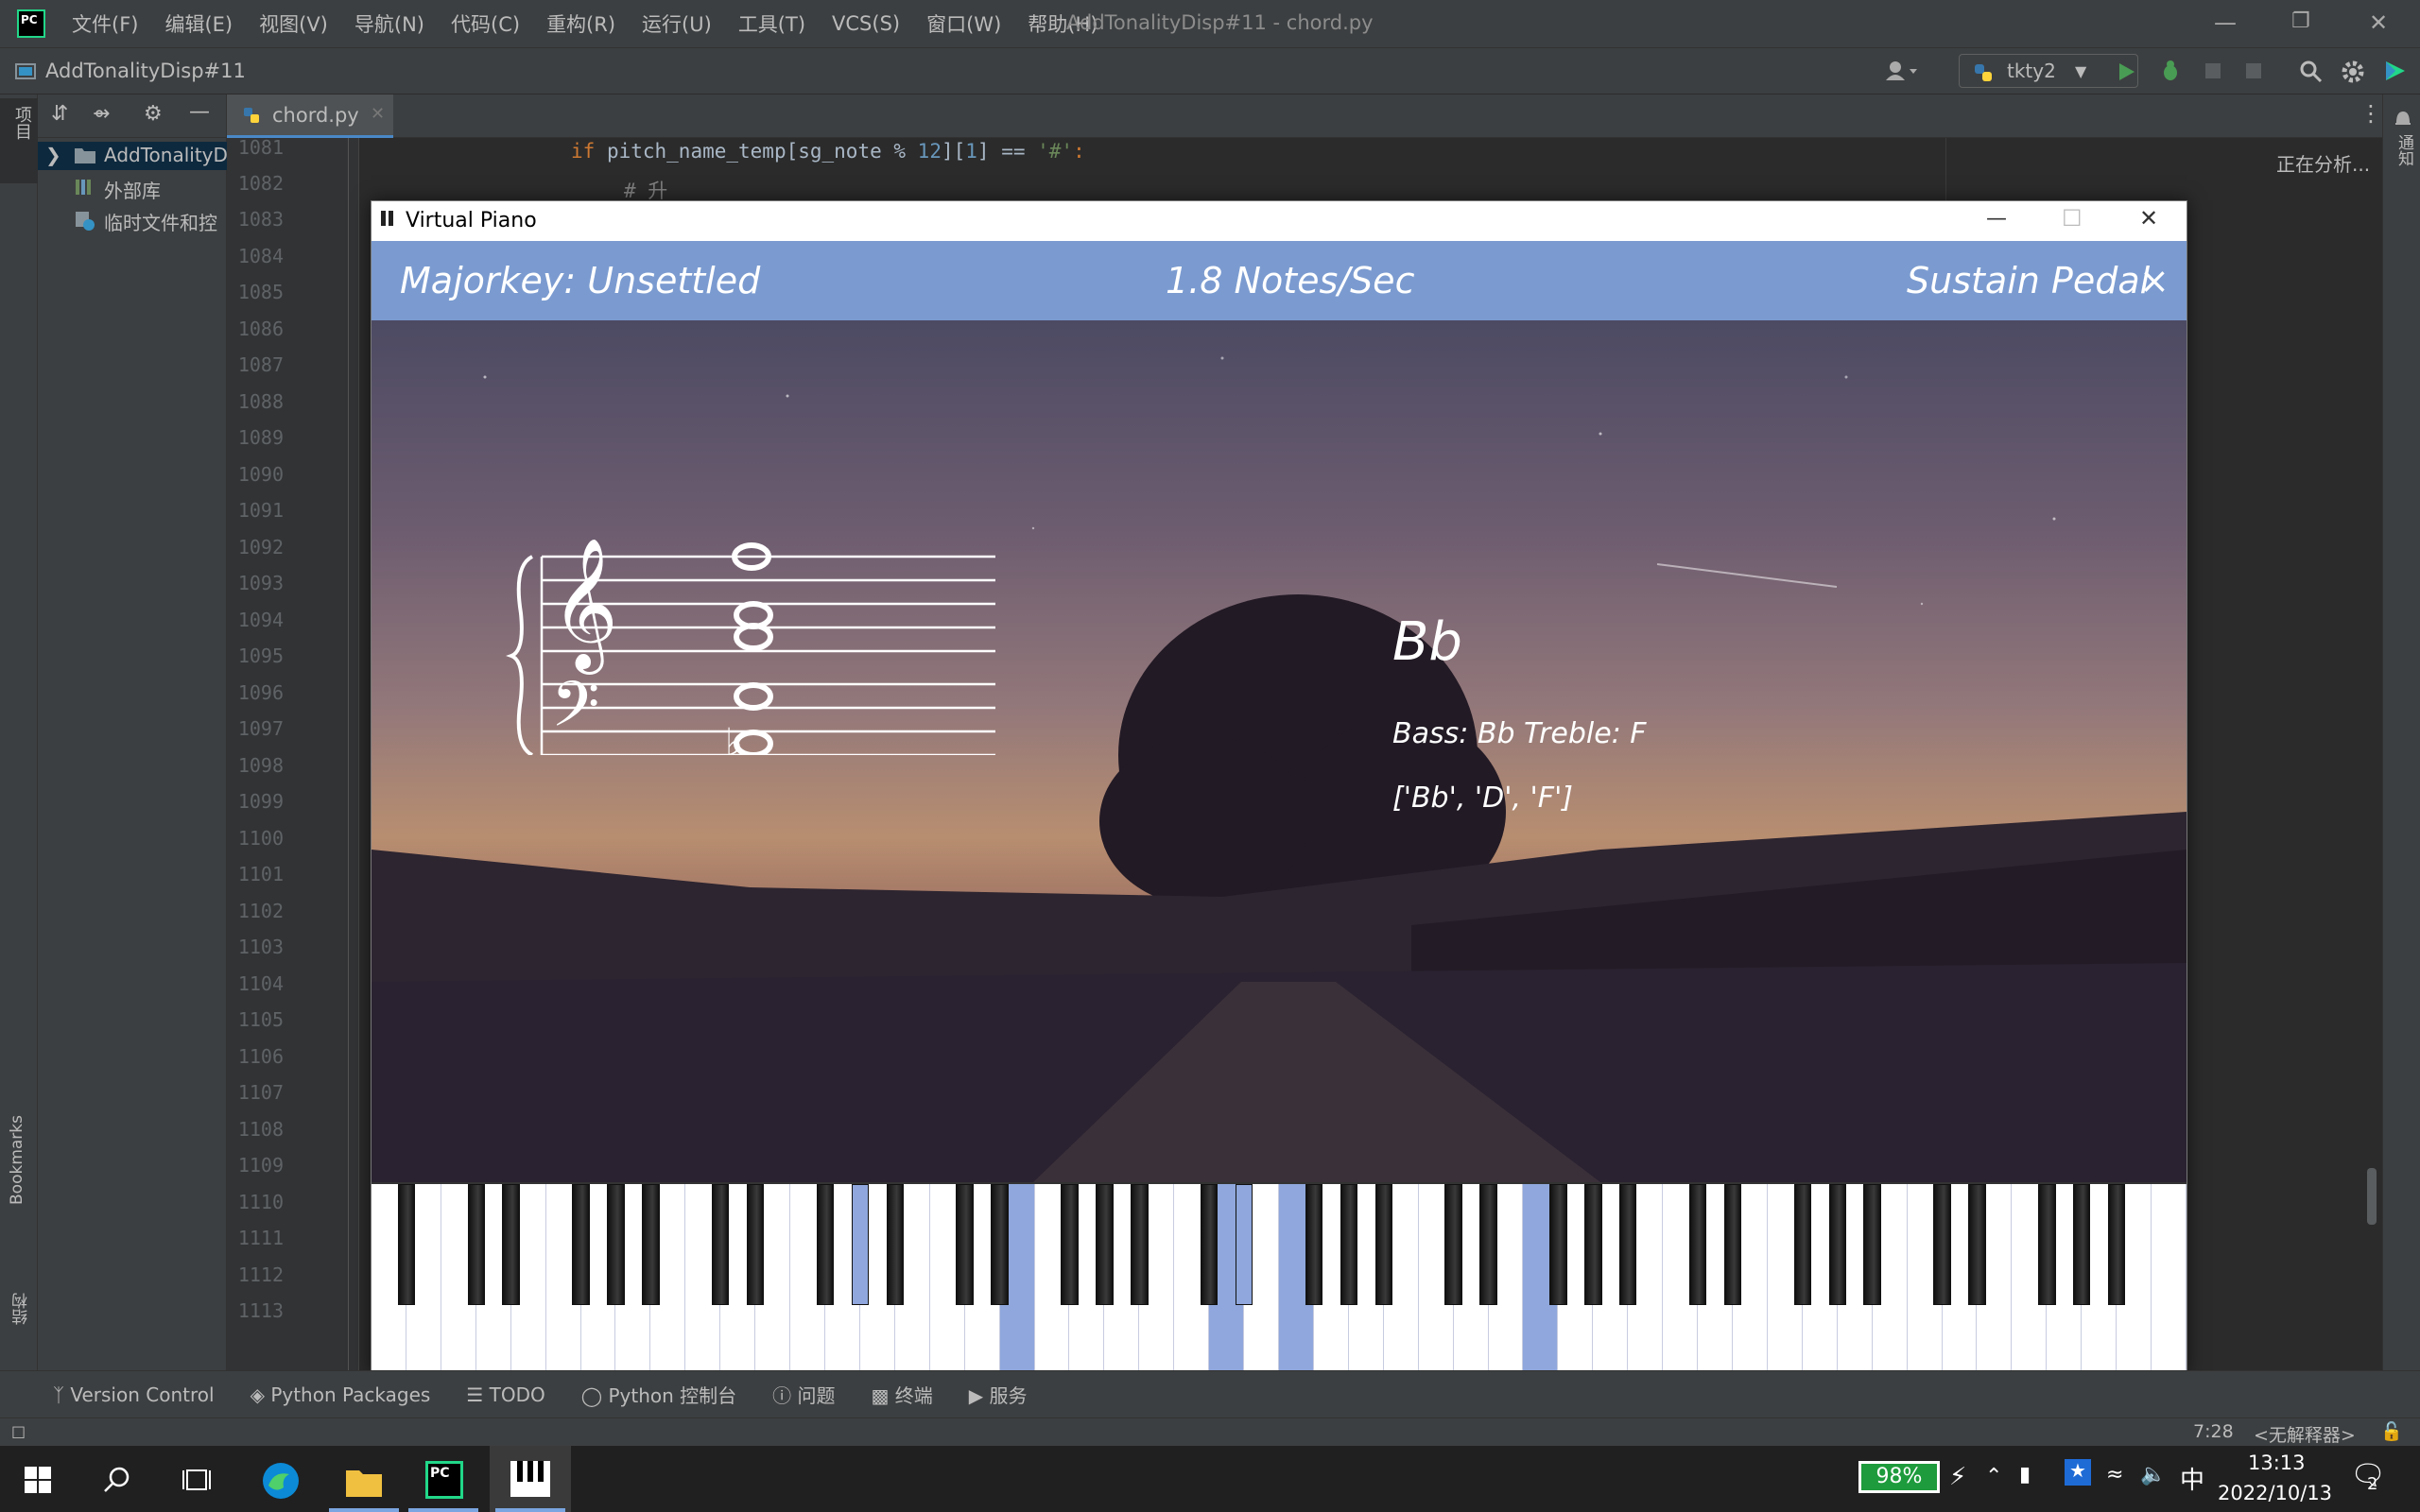 The width and height of the screenshot is (2420, 1512). I want to click on caret-position: 7:28, so click(2213, 1431).